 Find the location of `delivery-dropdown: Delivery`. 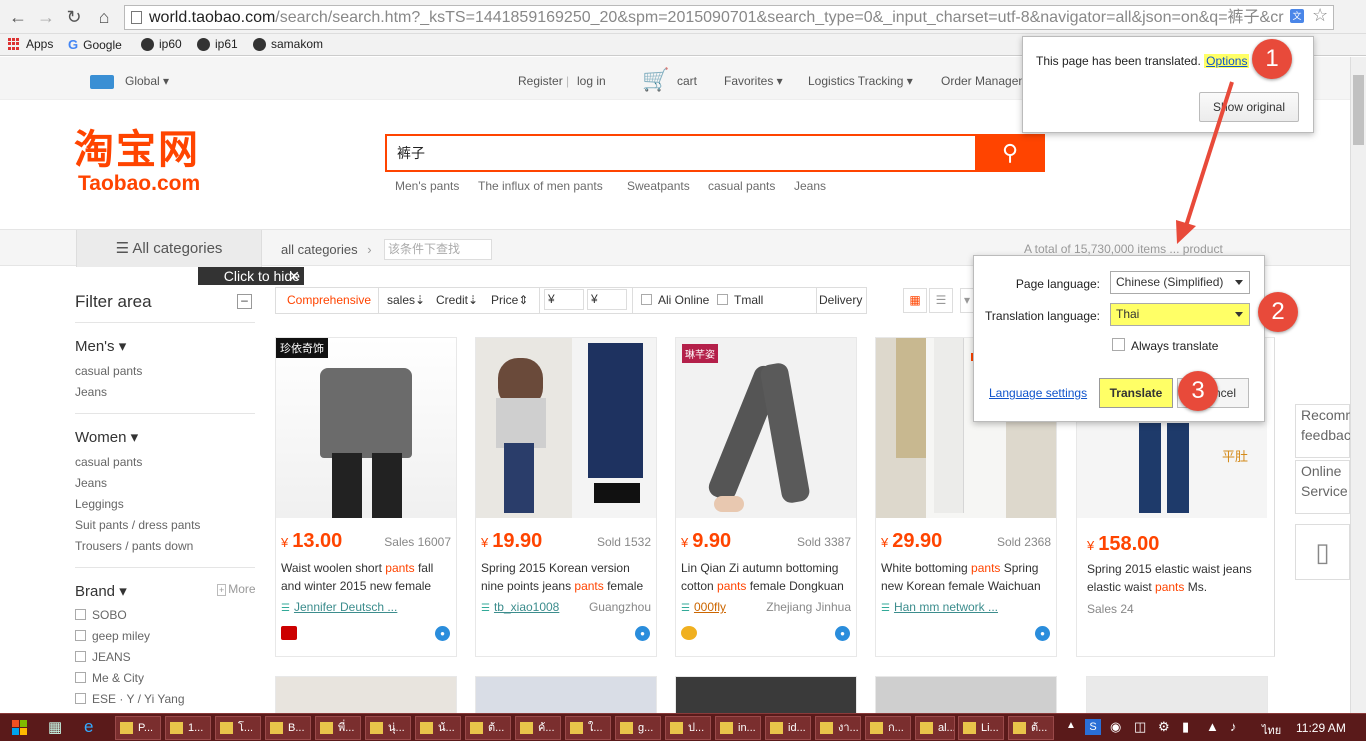

delivery-dropdown: Delivery is located at coordinates (840, 300).